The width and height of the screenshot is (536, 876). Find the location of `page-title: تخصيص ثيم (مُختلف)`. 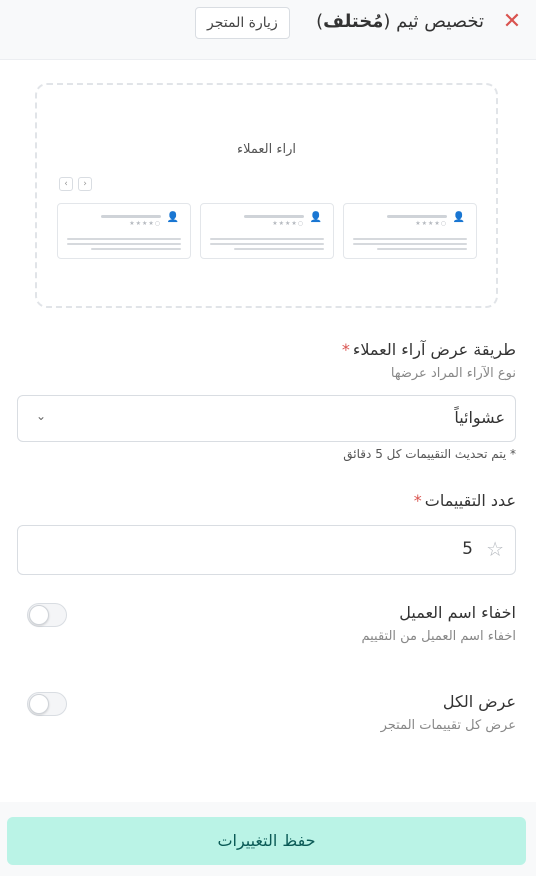

page-title: تخصيص ثيم (مُختلف) is located at coordinates (400, 21).